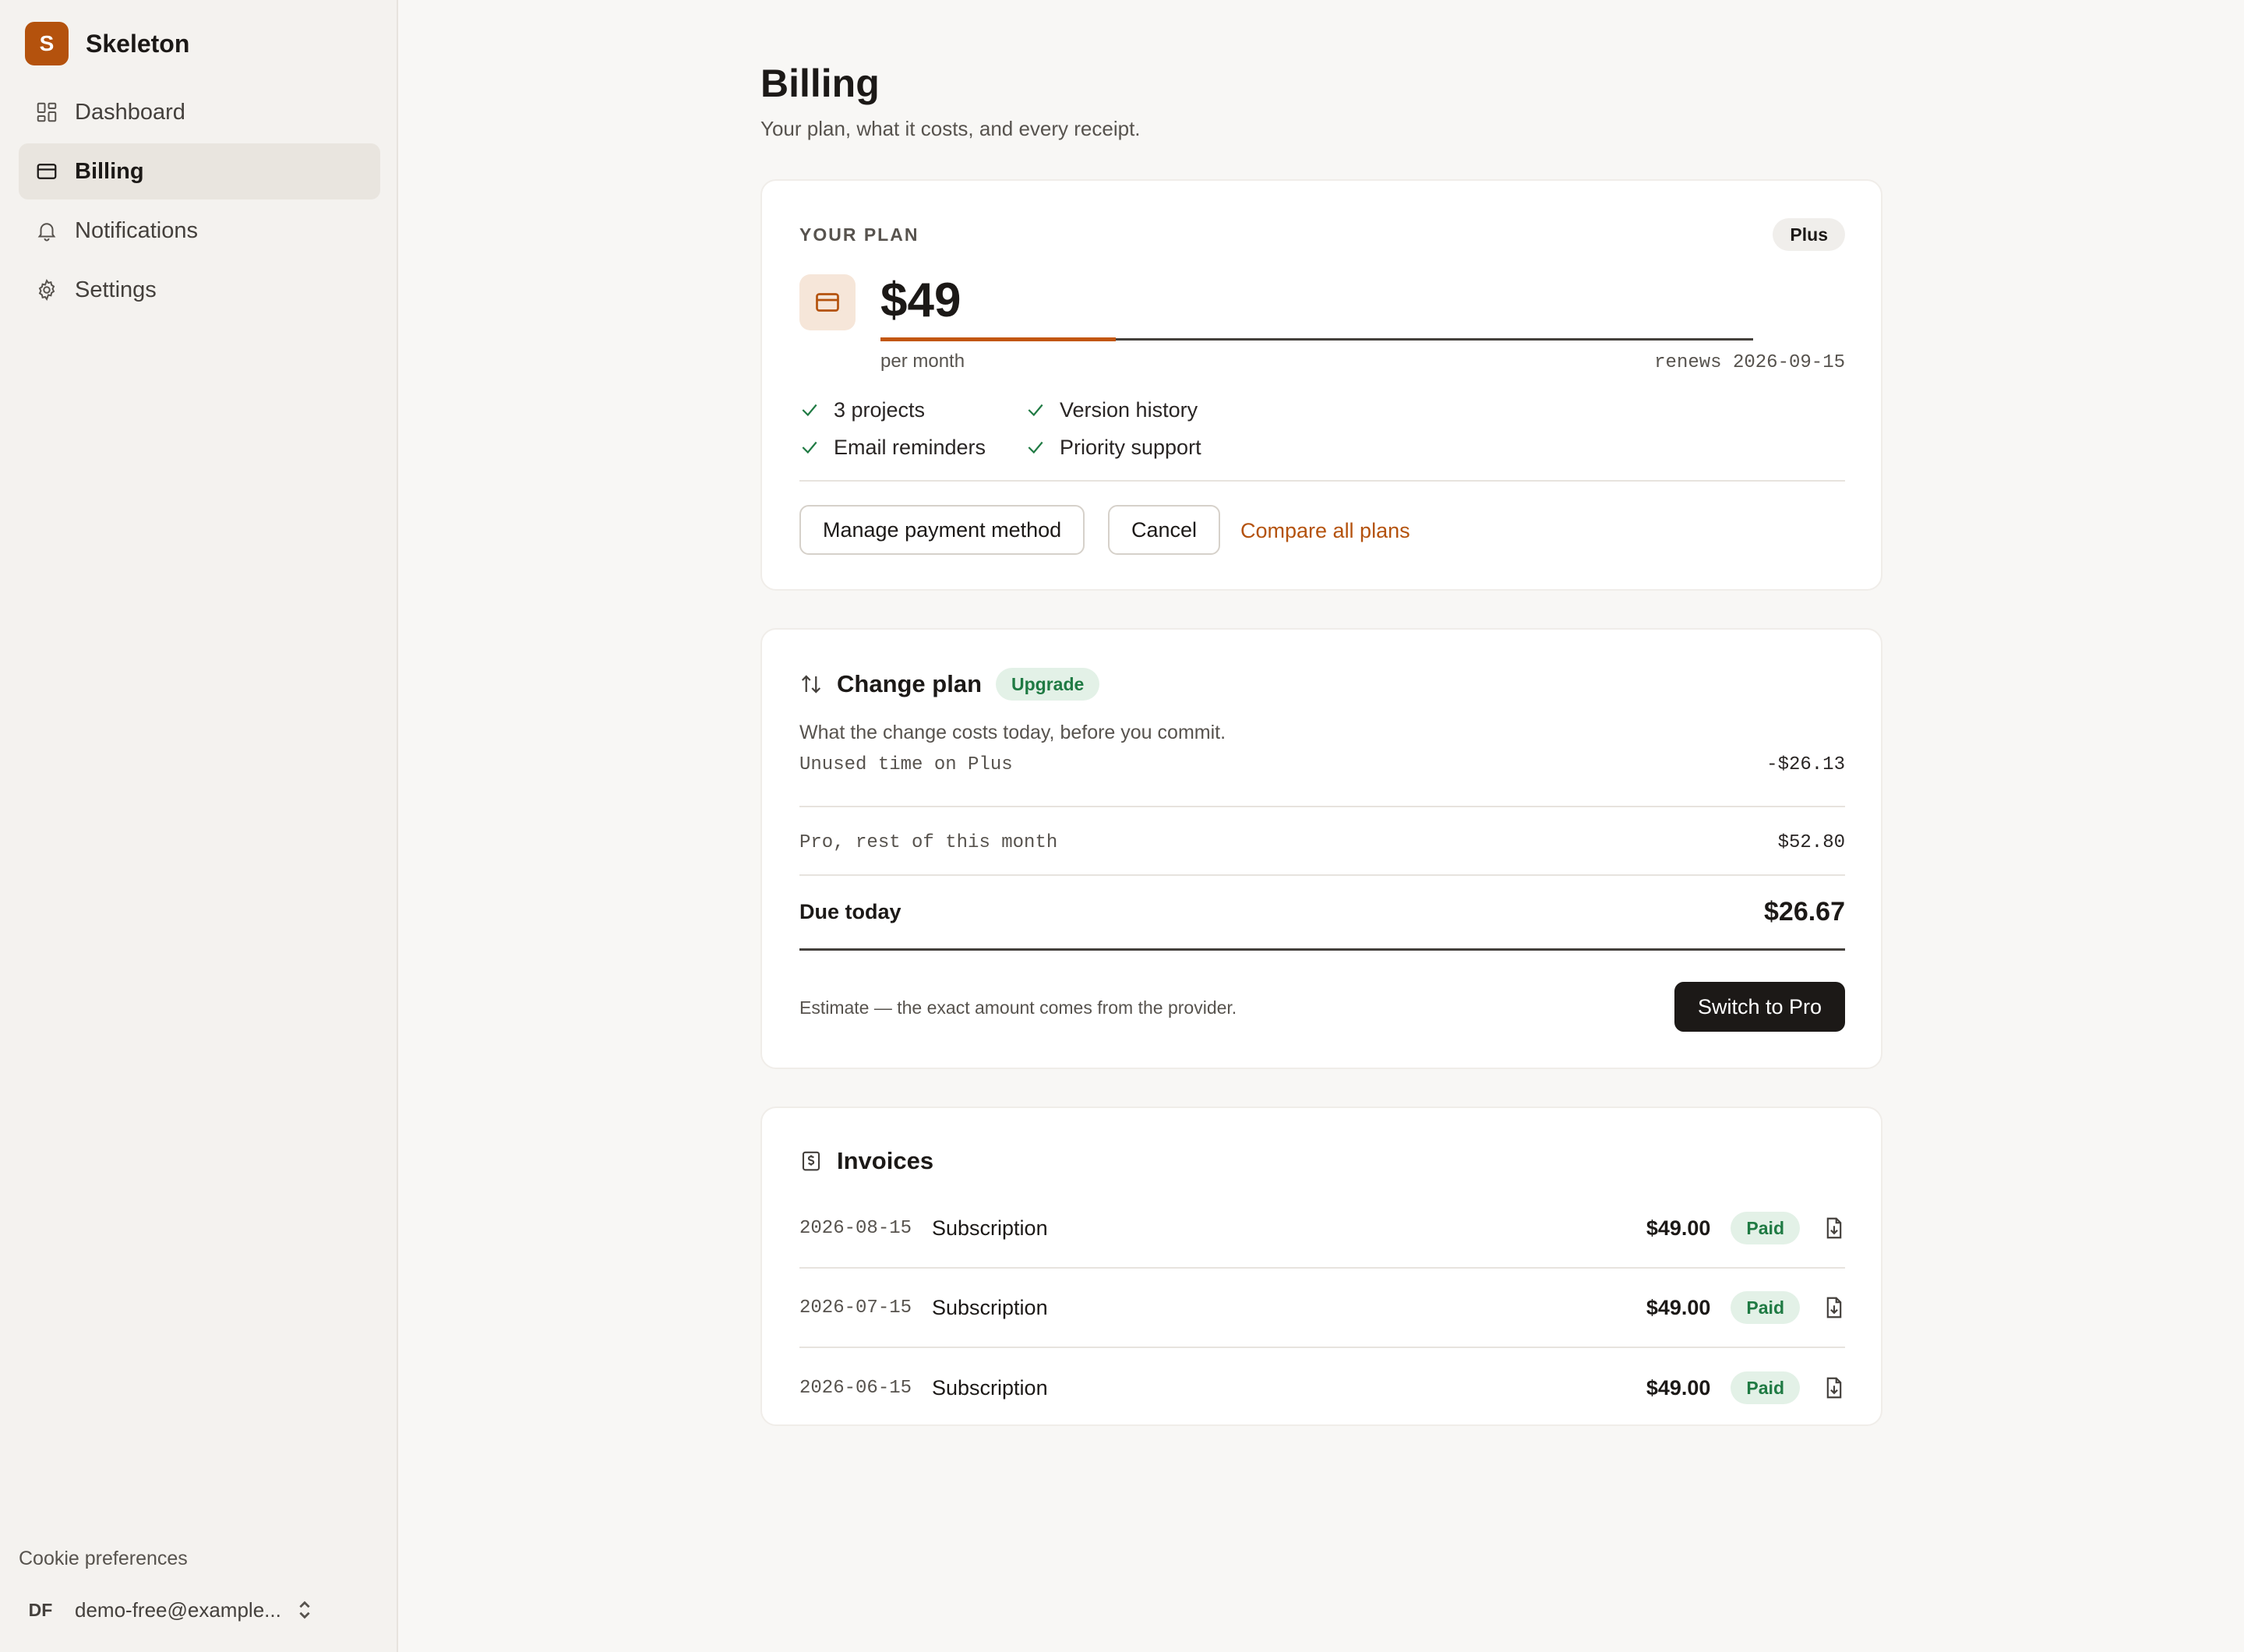  I want to click on plan-badge: Plus, so click(1809, 235).